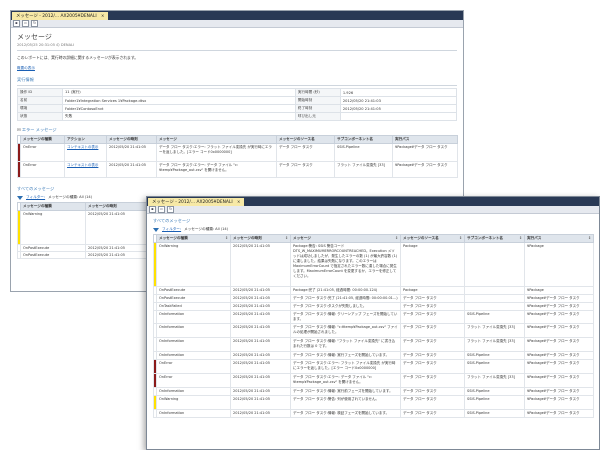 The image size is (600, 450). What do you see at coordinates (56, 16) in the screenshot?
I see `tab-label: メッセージ - 2012/... AX2005¥DENALI` at bounding box center [56, 16].